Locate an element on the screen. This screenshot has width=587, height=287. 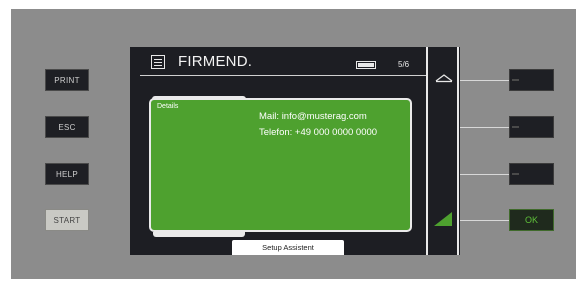
card-bottom-tab is located at coordinates (199, 234).